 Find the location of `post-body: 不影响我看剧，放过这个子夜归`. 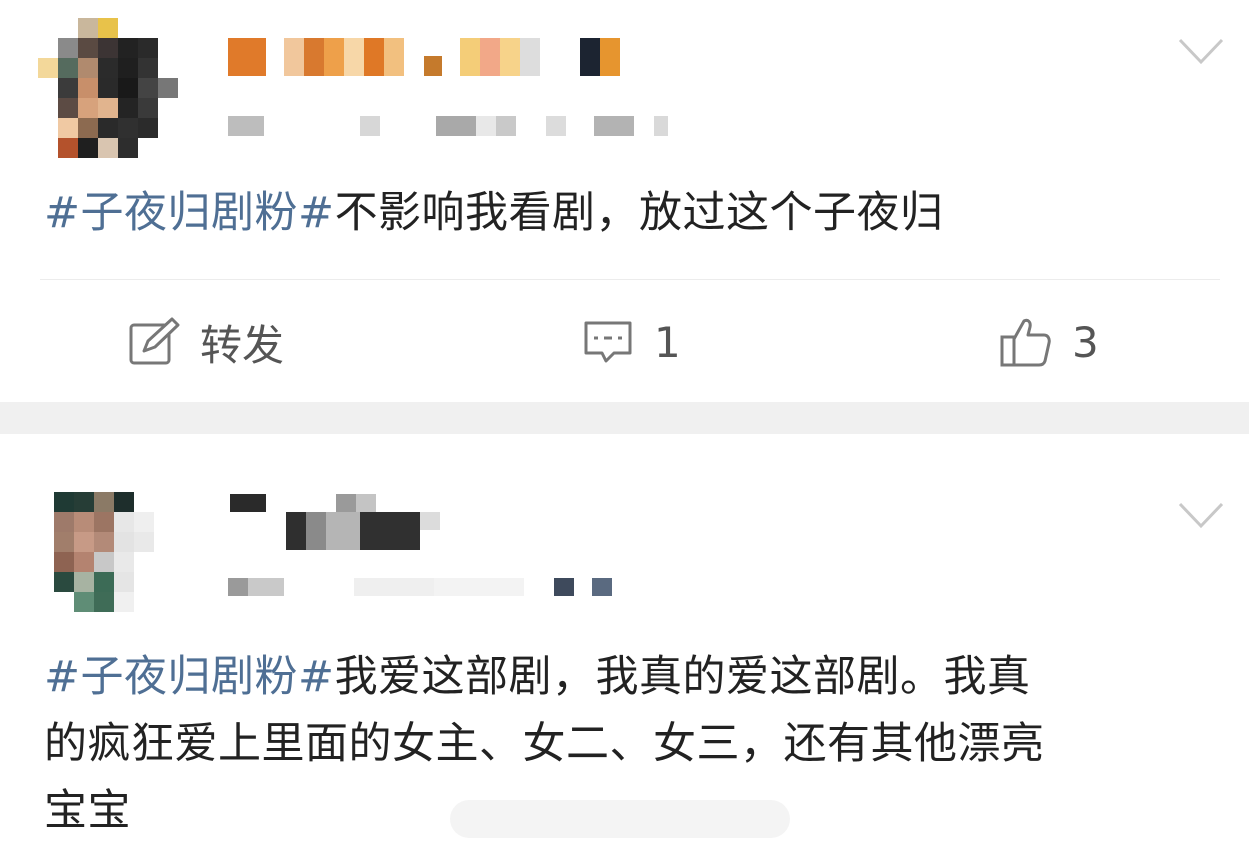

post-body: 不影响我看剧，放过这个子夜归 is located at coordinates (639, 213).